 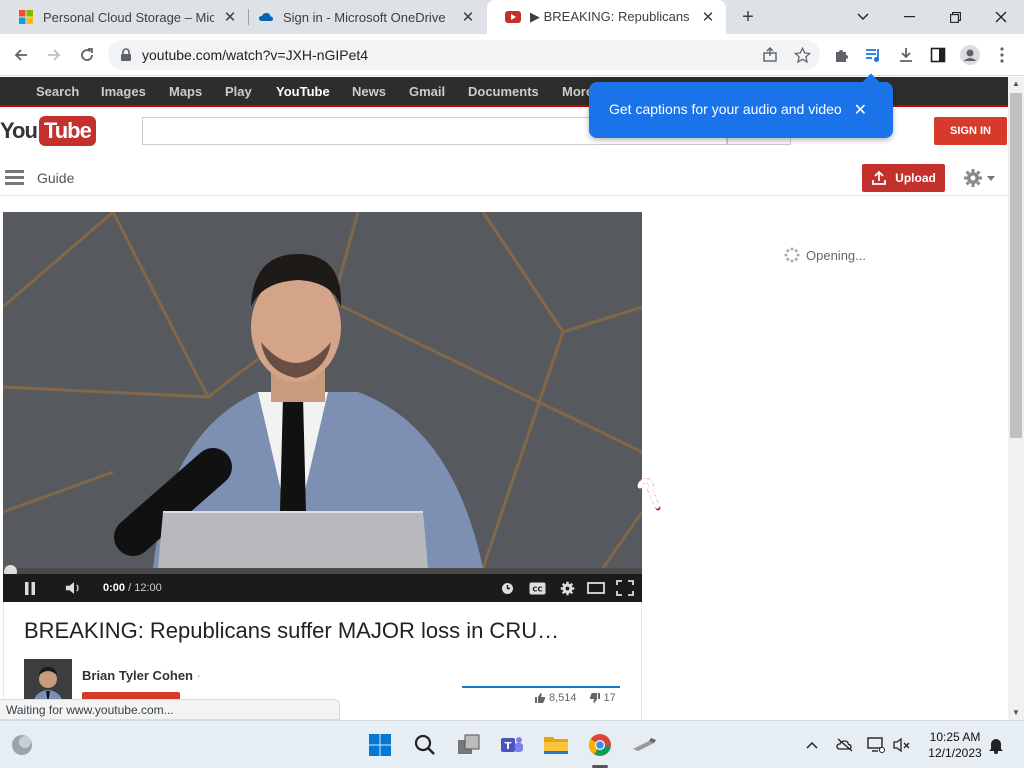 I want to click on show-hidden-icons-chevron-icon, so click(x=812, y=745).